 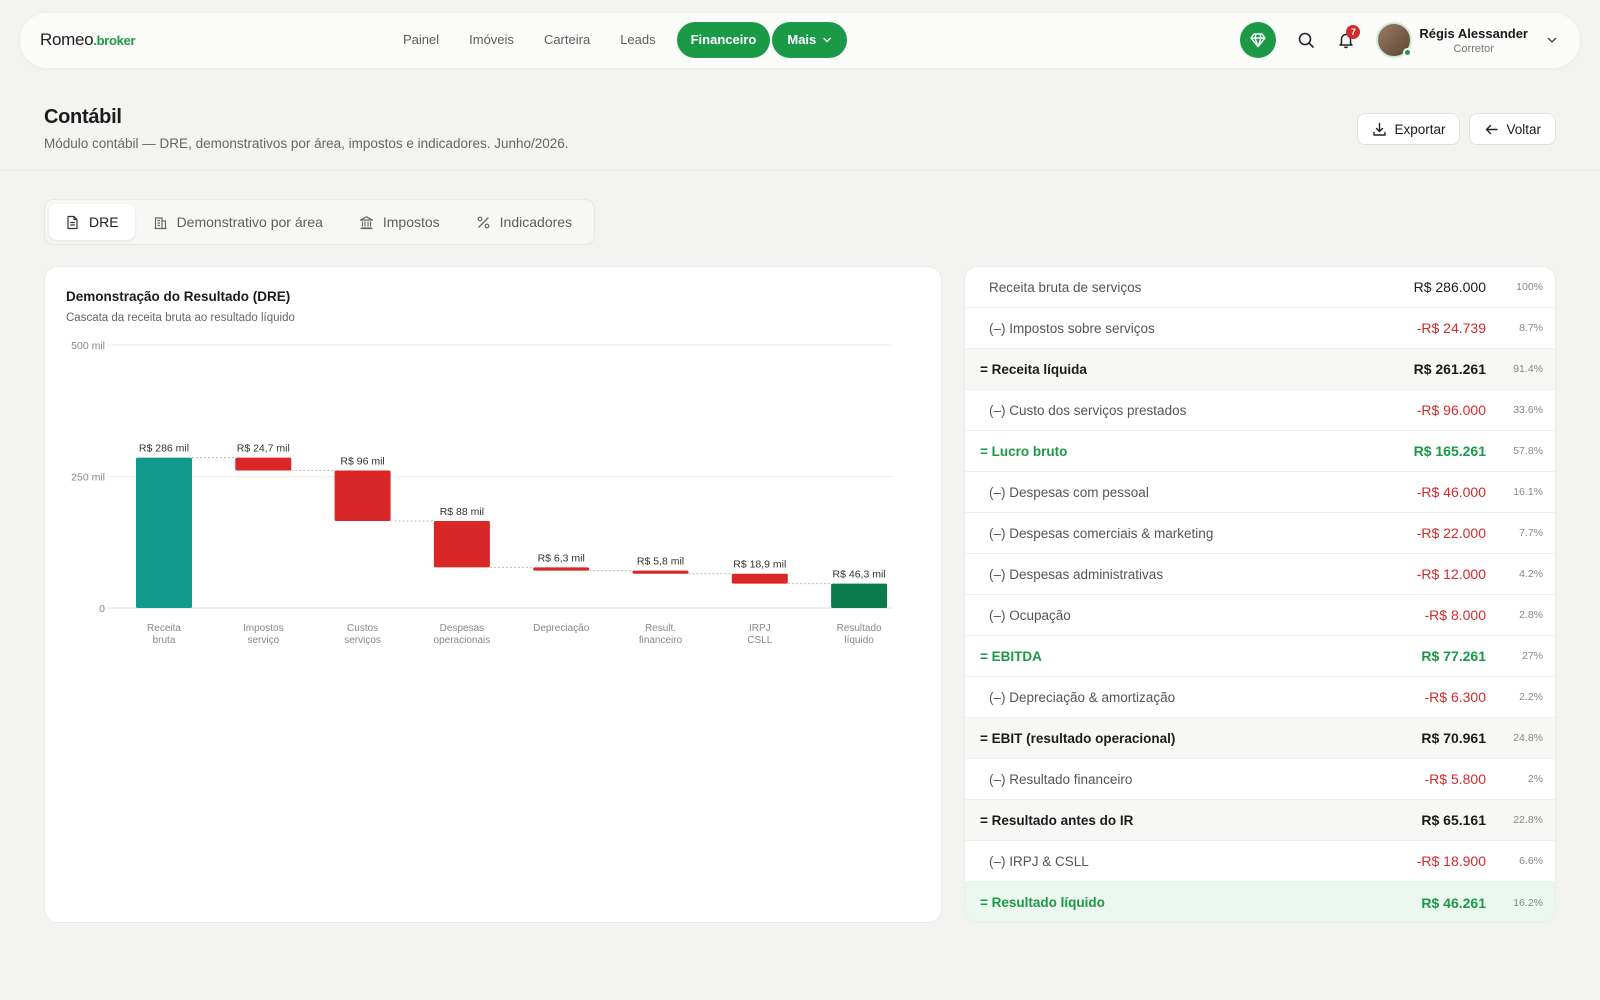 I want to click on dre-row-value: R$ 77.261, so click(x=1453, y=656).